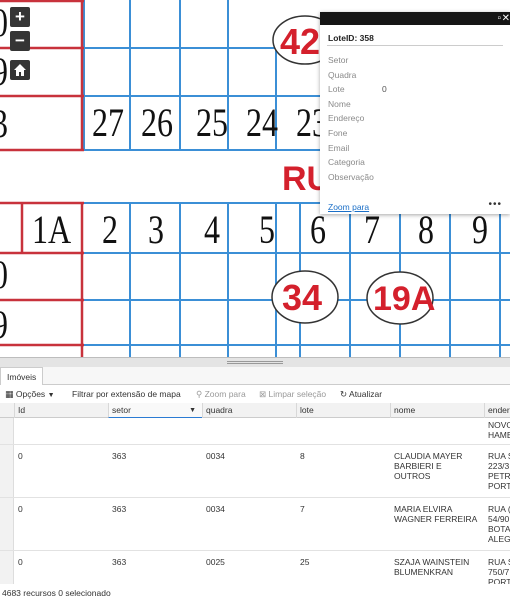  What do you see at coordinates (346, 162) in the screenshot?
I see `popup-field-label: Categoria` at bounding box center [346, 162].